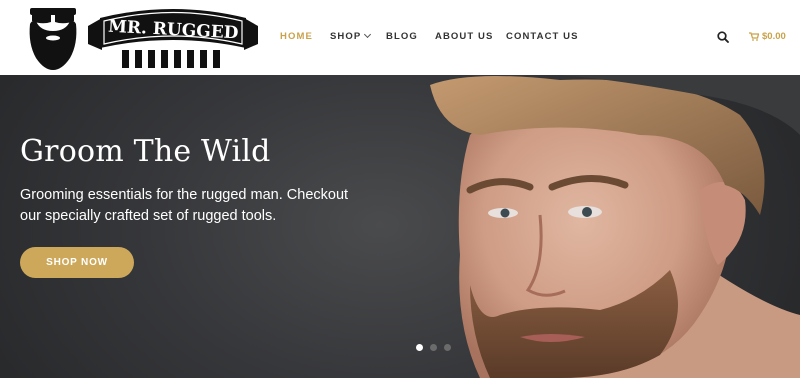  What do you see at coordinates (754, 36) in the screenshot?
I see `cart-icon` at bounding box center [754, 36].